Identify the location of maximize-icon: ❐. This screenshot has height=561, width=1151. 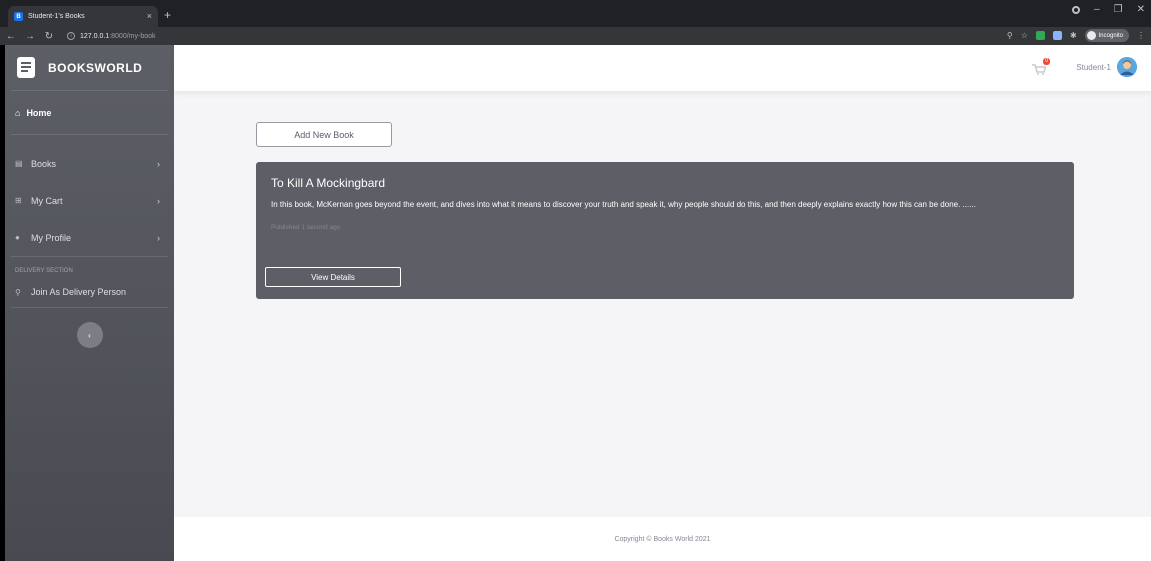
(1118, 9).